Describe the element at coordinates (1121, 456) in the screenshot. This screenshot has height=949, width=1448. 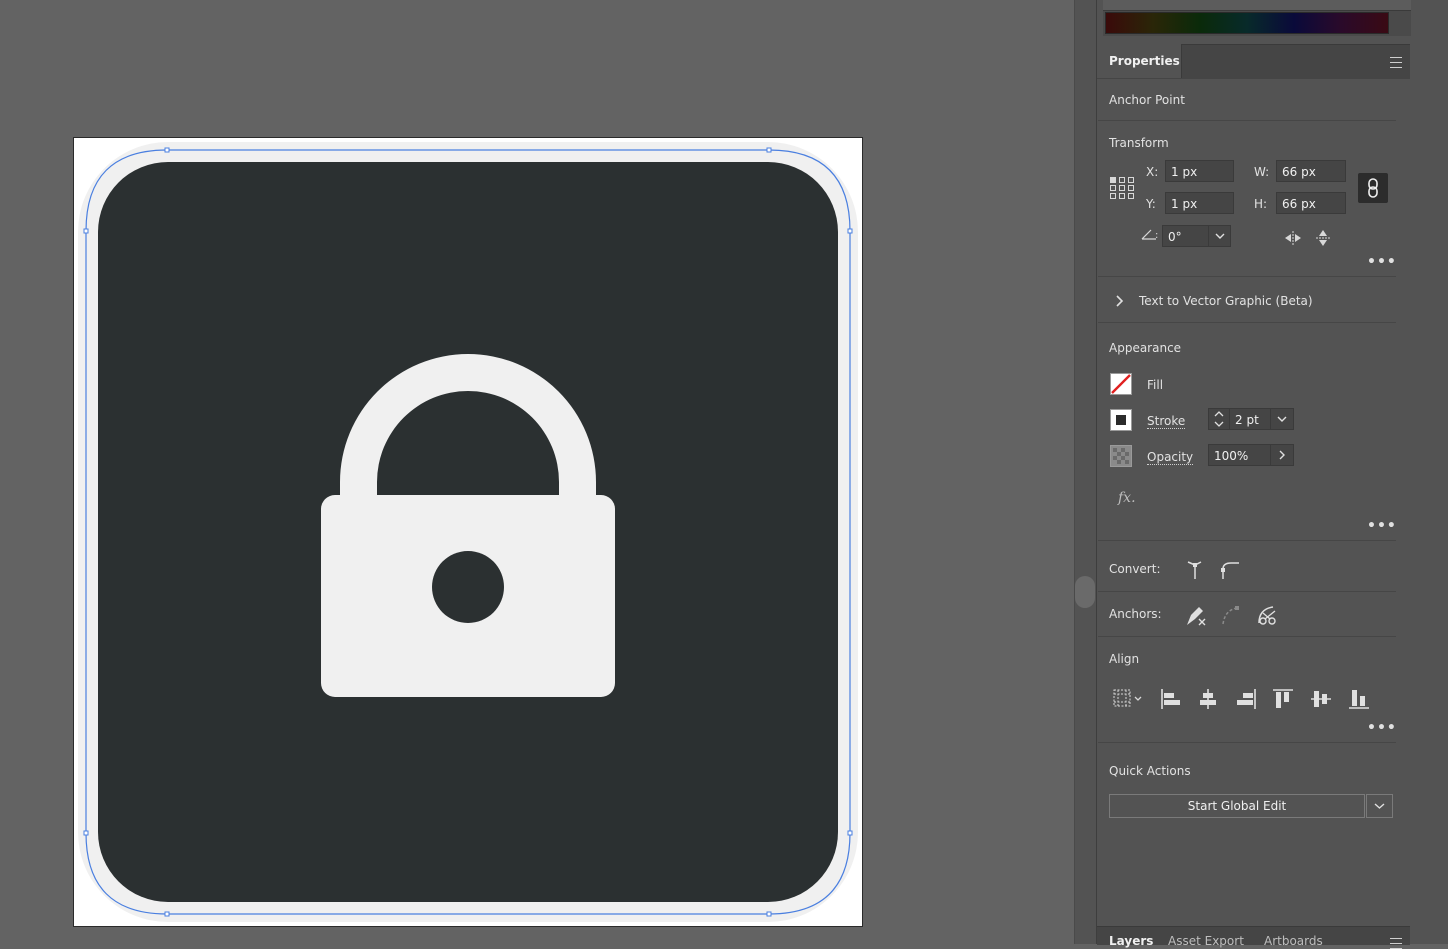
I see `opacity-checker-icon` at that location.